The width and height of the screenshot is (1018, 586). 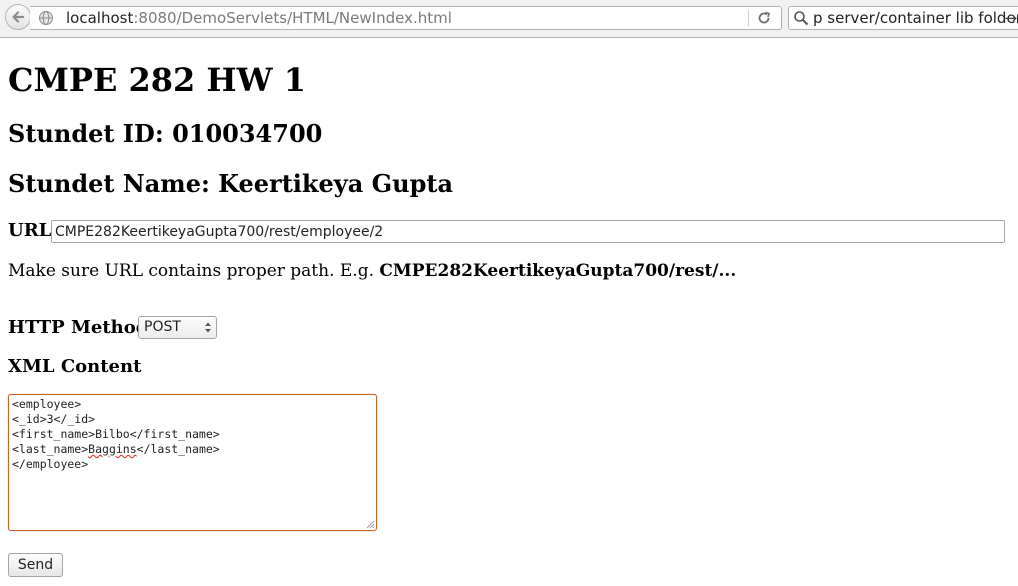 What do you see at coordinates (292, 18) in the screenshot?
I see `url-path: :8080/DemoServlets/HTML/NewIndex.html` at bounding box center [292, 18].